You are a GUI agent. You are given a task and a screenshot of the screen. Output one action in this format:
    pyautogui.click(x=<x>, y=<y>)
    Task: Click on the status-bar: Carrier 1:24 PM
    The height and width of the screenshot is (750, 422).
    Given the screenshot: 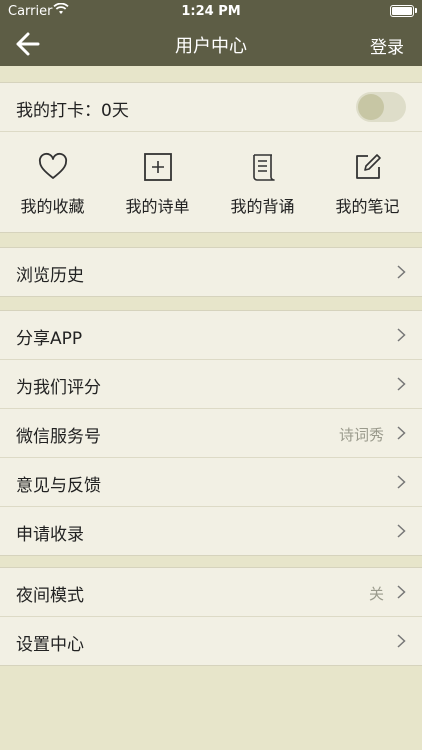 What is the action you would take?
    pyautogui.click(x=211, y=11)
    